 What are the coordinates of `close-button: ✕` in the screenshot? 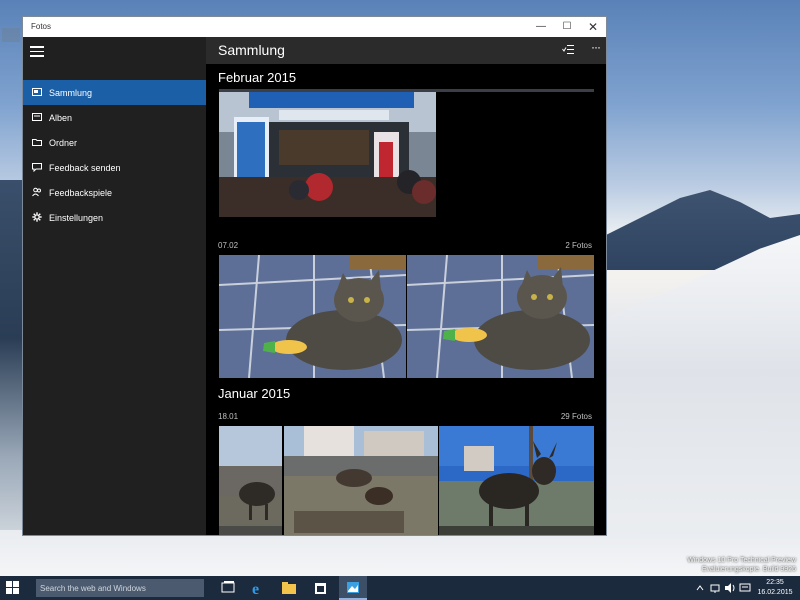 It's located at (592, 27).